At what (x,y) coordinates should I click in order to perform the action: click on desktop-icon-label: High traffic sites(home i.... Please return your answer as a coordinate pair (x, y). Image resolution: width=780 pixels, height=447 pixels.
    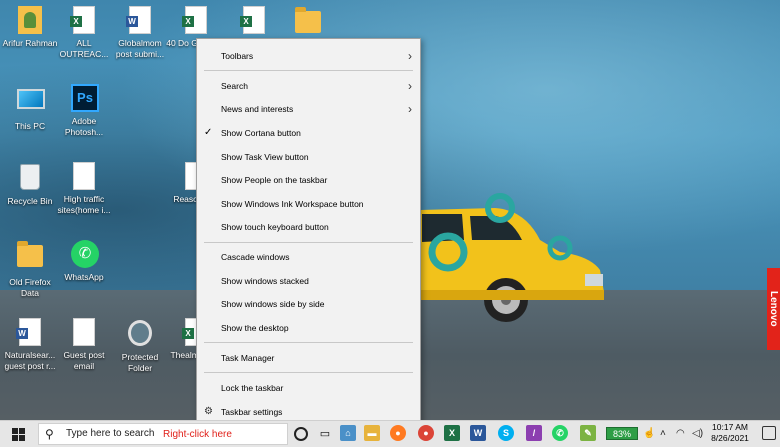
    Looking at the image, I should click on (84, 204).